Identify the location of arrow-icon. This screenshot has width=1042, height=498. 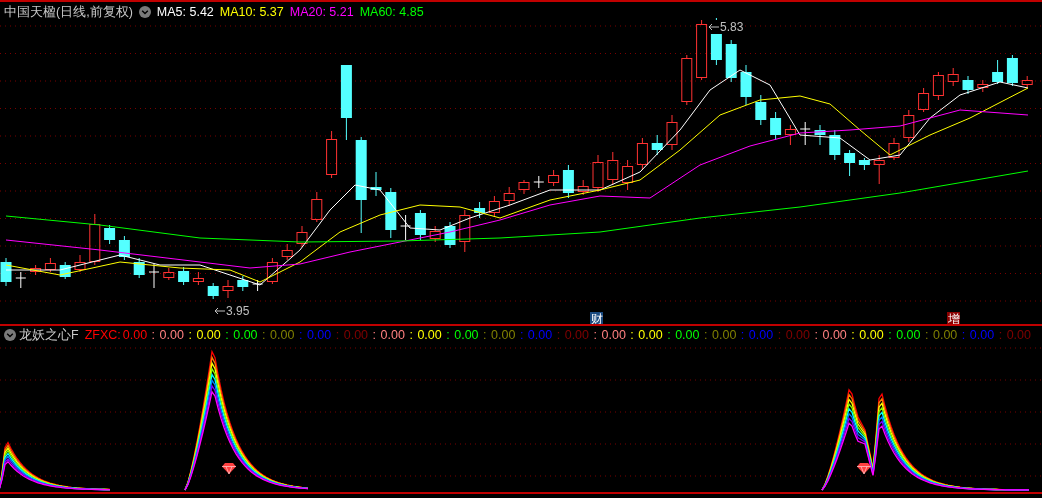
(713, 27).